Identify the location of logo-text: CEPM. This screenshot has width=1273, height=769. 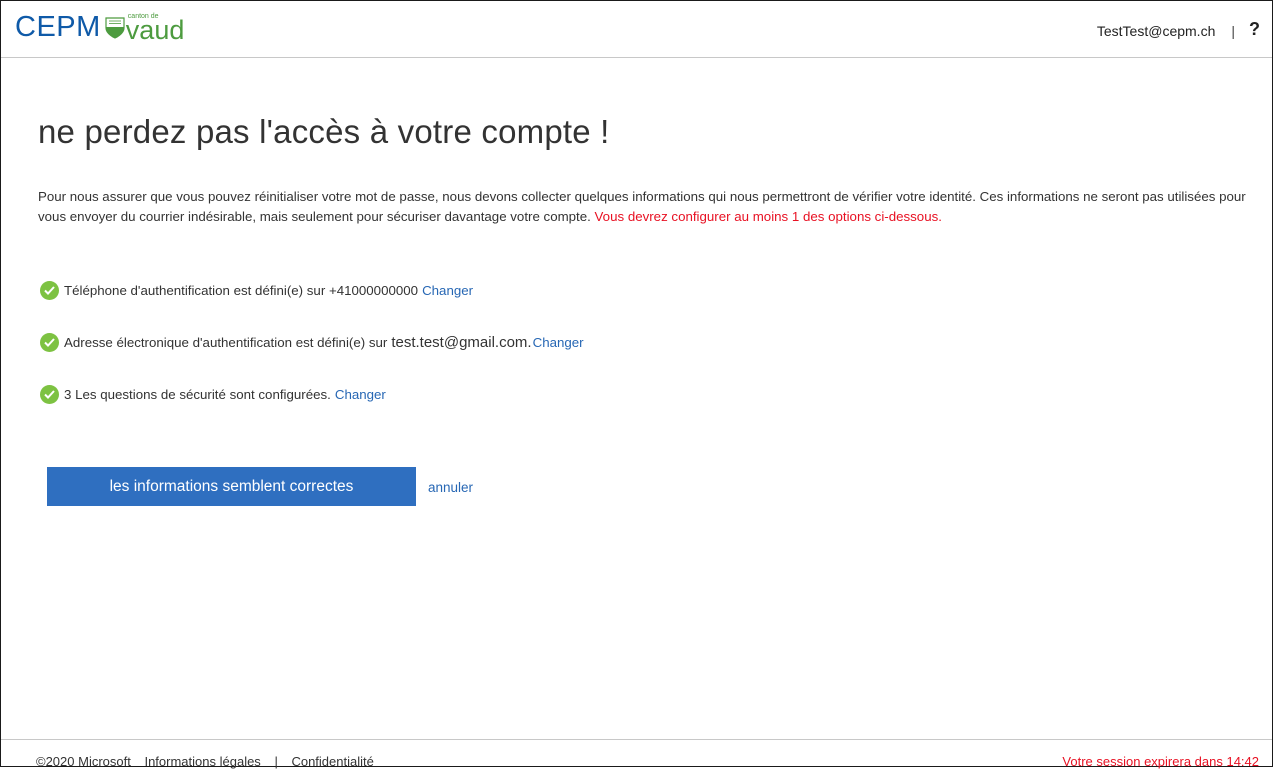
(58, 27).